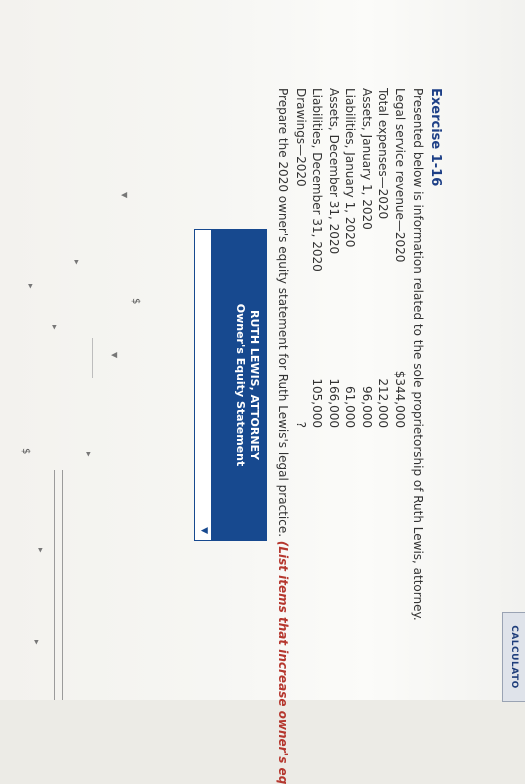 The height and width of the screenshot is (784, 525). I want to click on instructions-hint: (List items that increase owner's eq, so click(283, 662).